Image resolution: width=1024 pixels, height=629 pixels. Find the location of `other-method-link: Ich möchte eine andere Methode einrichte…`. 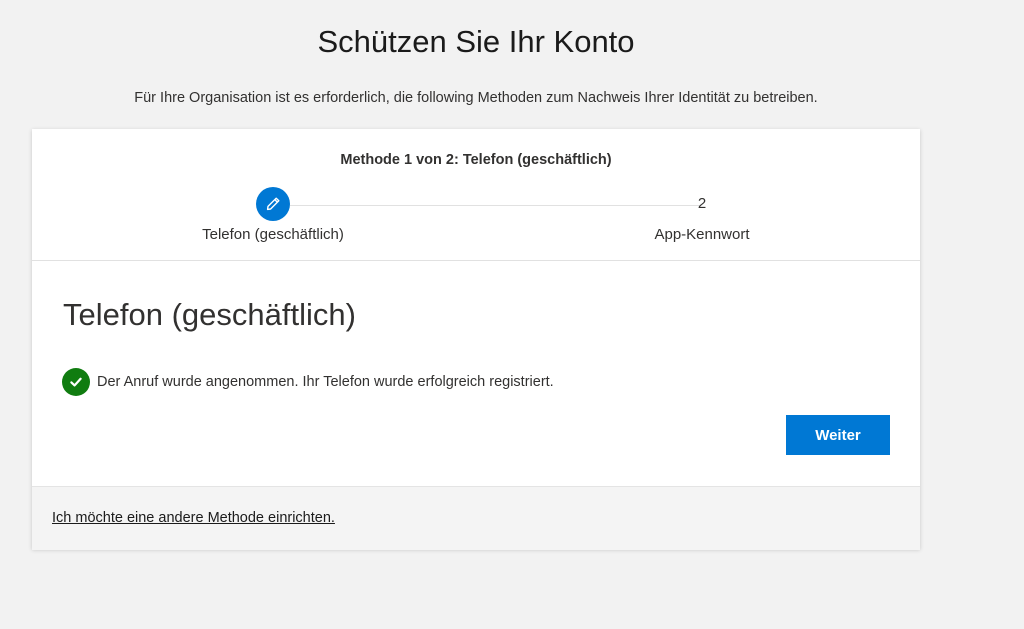

other-method-link: Ich möchte eine andere Methode einrichte… is located at coordinates (193, 518).